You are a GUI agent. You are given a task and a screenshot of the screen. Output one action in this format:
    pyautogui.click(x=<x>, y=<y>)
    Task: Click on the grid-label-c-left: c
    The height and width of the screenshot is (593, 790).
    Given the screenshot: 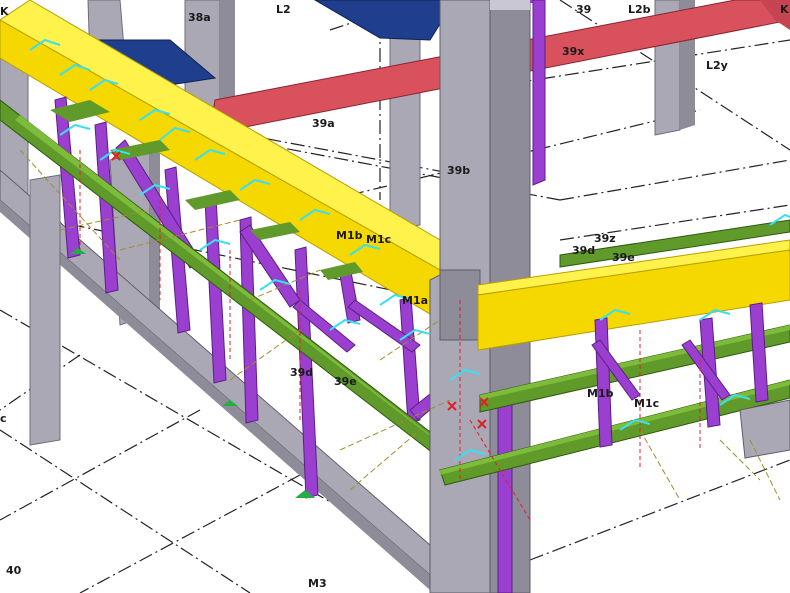 What is the action you would take?
    pyautogui.click(x=3, y=418)
    